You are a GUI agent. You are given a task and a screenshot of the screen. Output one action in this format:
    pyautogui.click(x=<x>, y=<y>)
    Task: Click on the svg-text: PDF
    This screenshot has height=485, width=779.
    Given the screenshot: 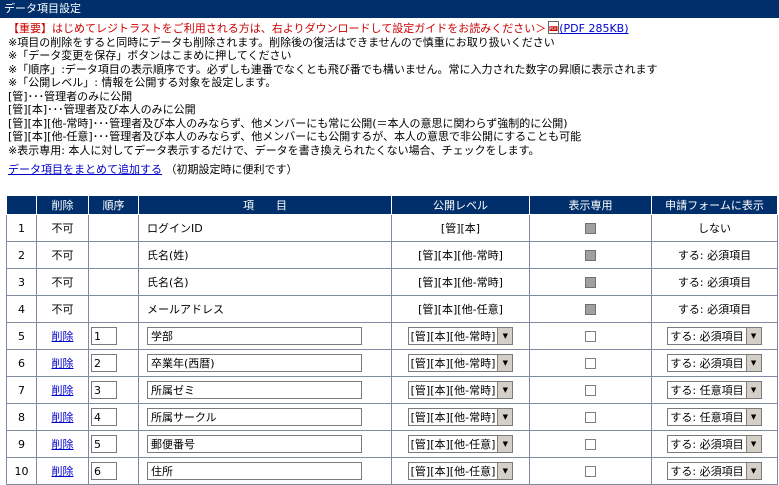 What is the action you would take?
    pyautogui.click(x=554, y=28)
    